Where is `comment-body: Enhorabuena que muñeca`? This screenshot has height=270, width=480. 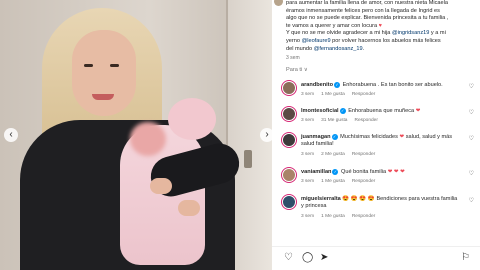
comment-body: Enhorabuena que muñeca is located at coordinates (381, 111).